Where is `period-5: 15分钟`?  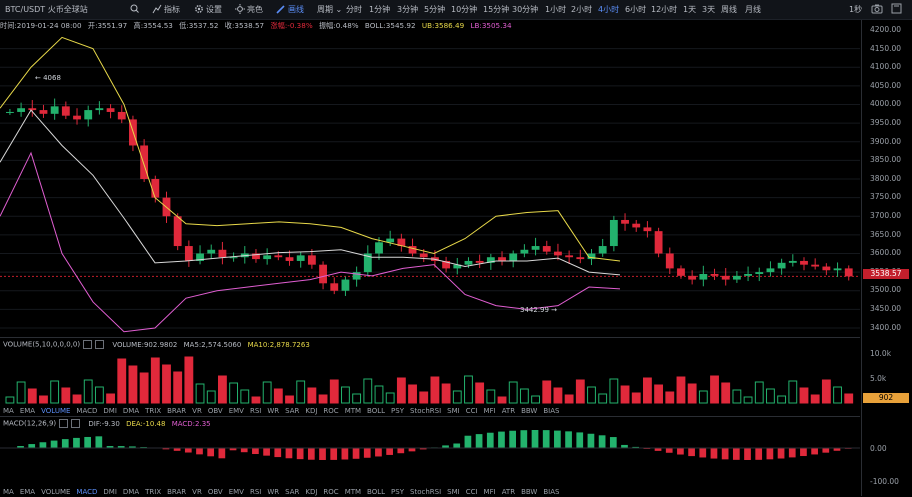
period-5: 15分钟 is located at coordinates (496, 9).